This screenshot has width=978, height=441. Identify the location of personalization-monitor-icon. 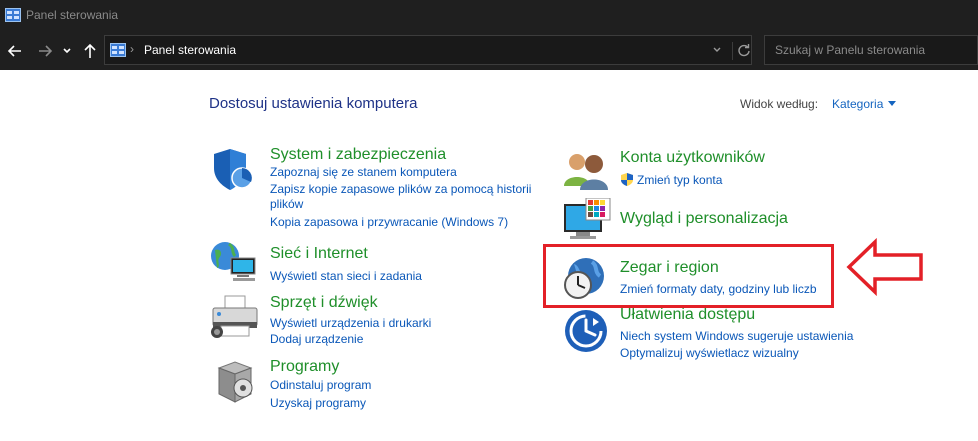
(587, 222).